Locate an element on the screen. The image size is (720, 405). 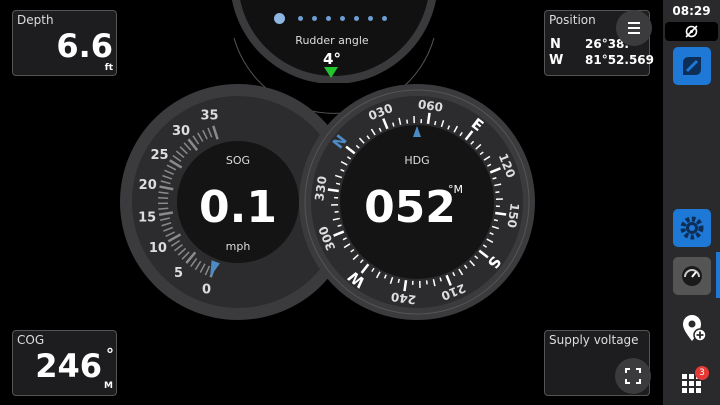
sog-tick-label: 5 is located at coordinates (178, 273).